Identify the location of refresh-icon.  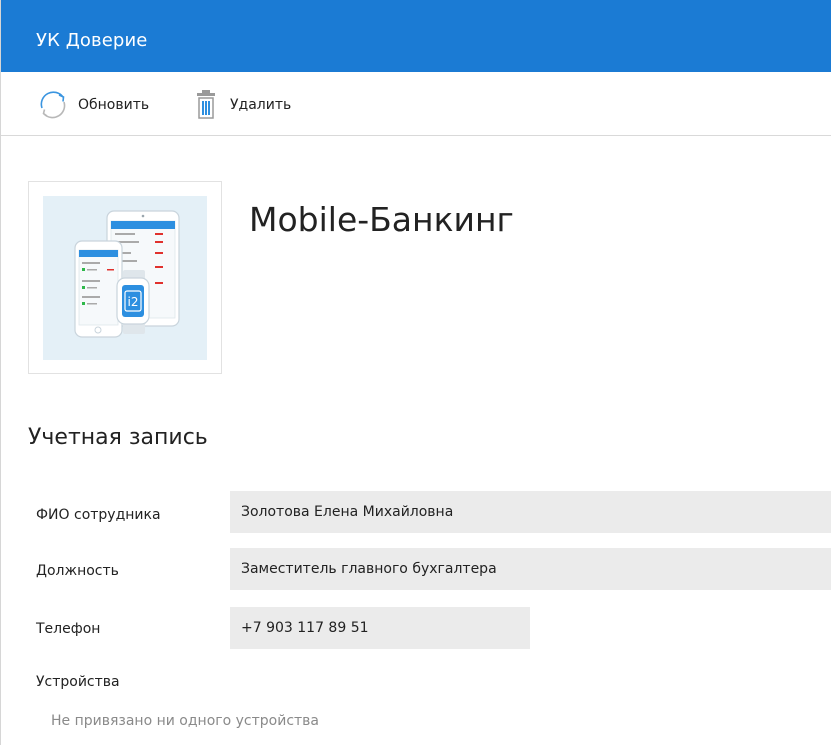
(53, 105).